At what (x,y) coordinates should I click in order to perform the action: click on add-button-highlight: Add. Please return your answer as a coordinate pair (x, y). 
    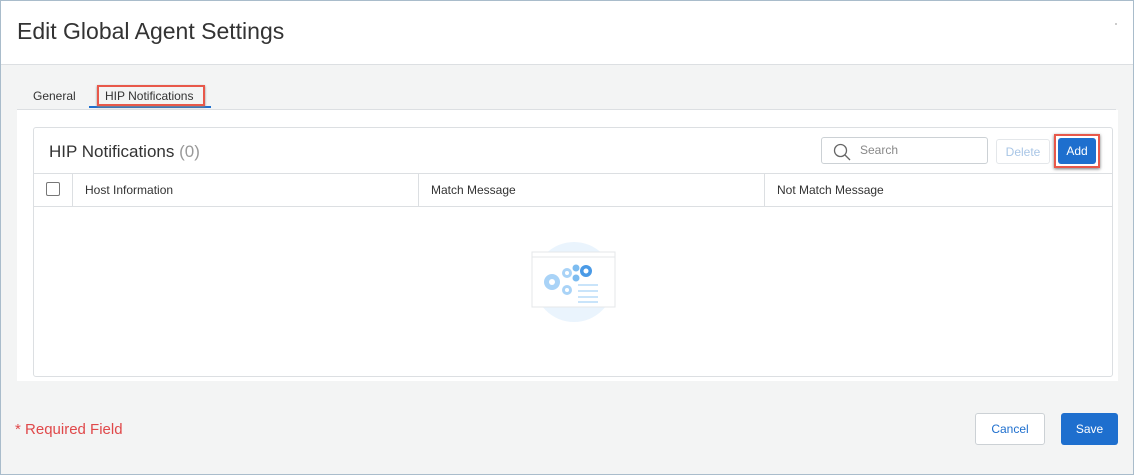
    Looking at the image, I should click on (1077, 151).